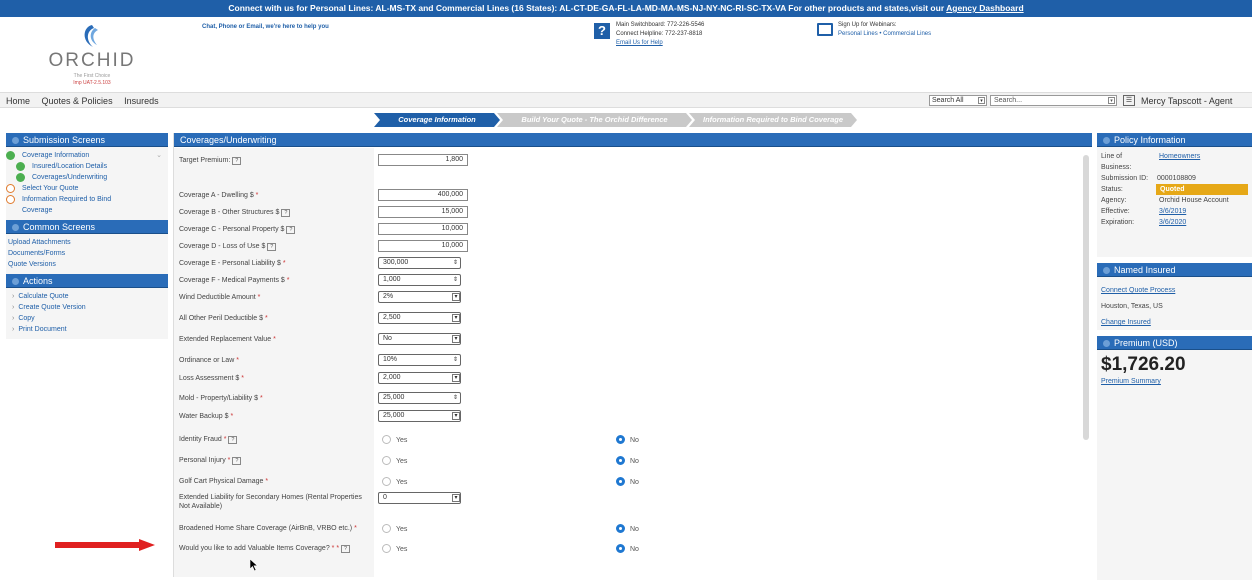  What do you see at coordinates (275, 439) in the screenshot?
I see `field-label: Identity Fraud * ?` at bounding box center [275, 439].